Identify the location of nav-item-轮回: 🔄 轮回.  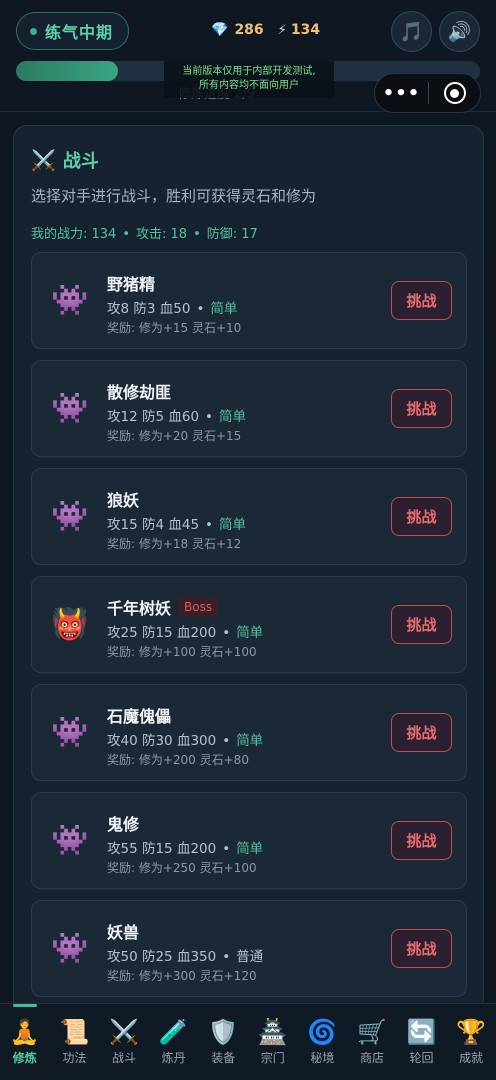
(422, 1042).